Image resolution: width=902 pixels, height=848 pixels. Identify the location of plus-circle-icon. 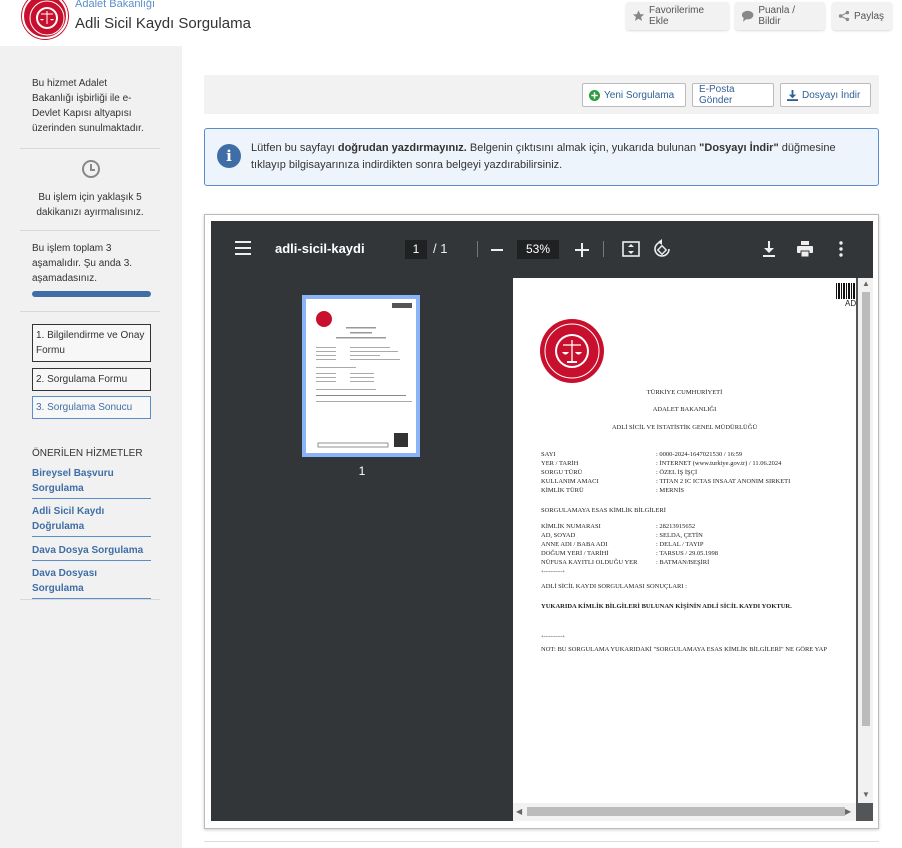
(594, 95).